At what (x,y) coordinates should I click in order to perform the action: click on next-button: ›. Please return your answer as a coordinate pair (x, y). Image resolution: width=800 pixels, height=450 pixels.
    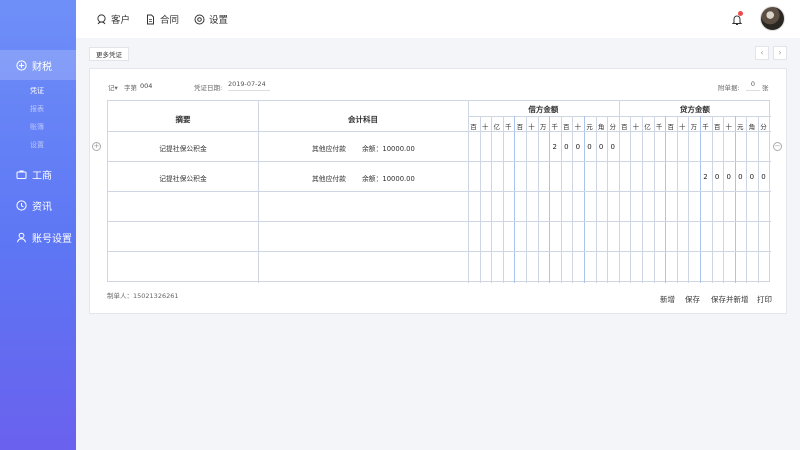
    Looking at the image, I should click on (780, 53).